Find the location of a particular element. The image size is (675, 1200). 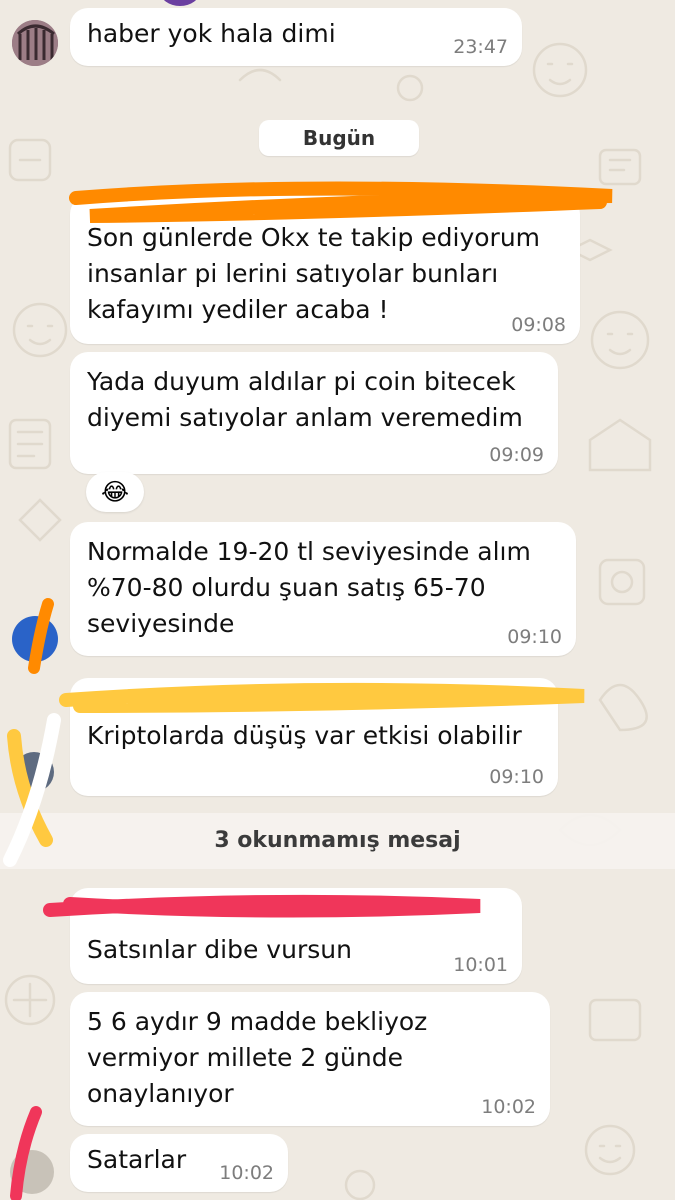

message-bubble: haber yok hala dimi 23:47 is located at coordinates (296, 37).